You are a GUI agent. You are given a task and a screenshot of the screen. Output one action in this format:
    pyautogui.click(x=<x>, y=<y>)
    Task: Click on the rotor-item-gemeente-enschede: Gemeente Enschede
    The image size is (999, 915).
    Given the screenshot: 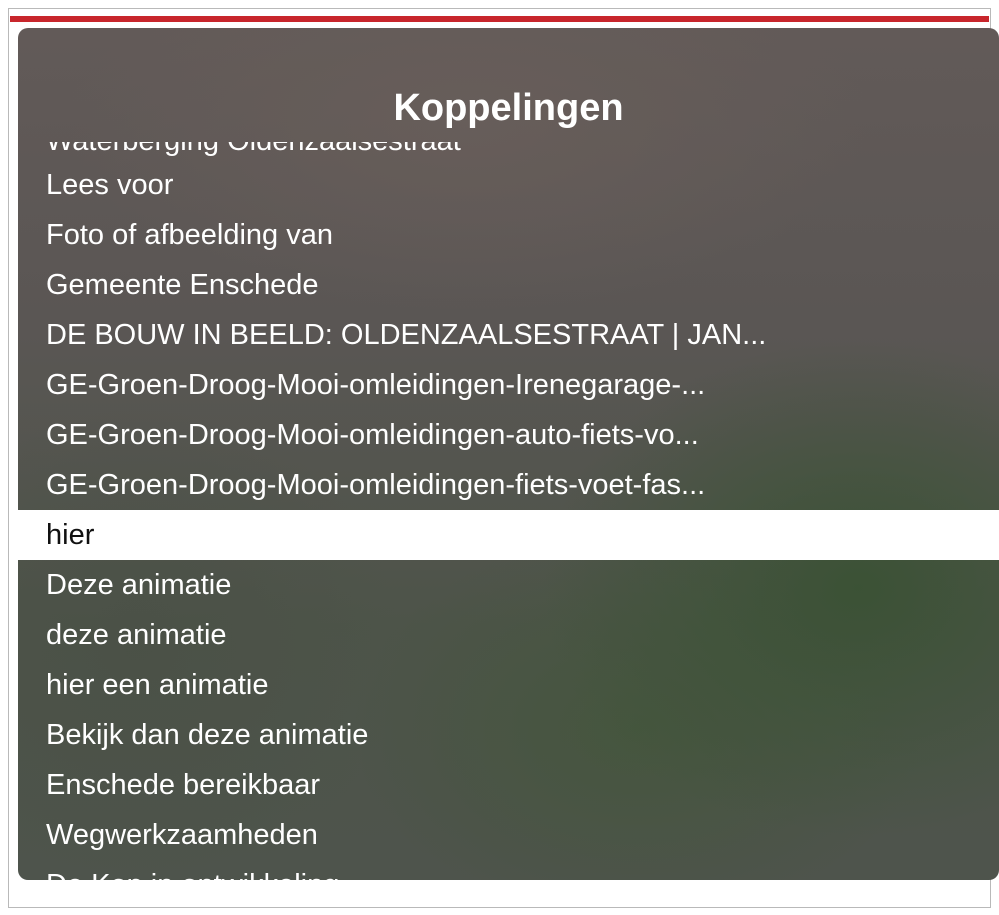 What is the action you would take?
    pyautogui.click(x=508, y=285)
    